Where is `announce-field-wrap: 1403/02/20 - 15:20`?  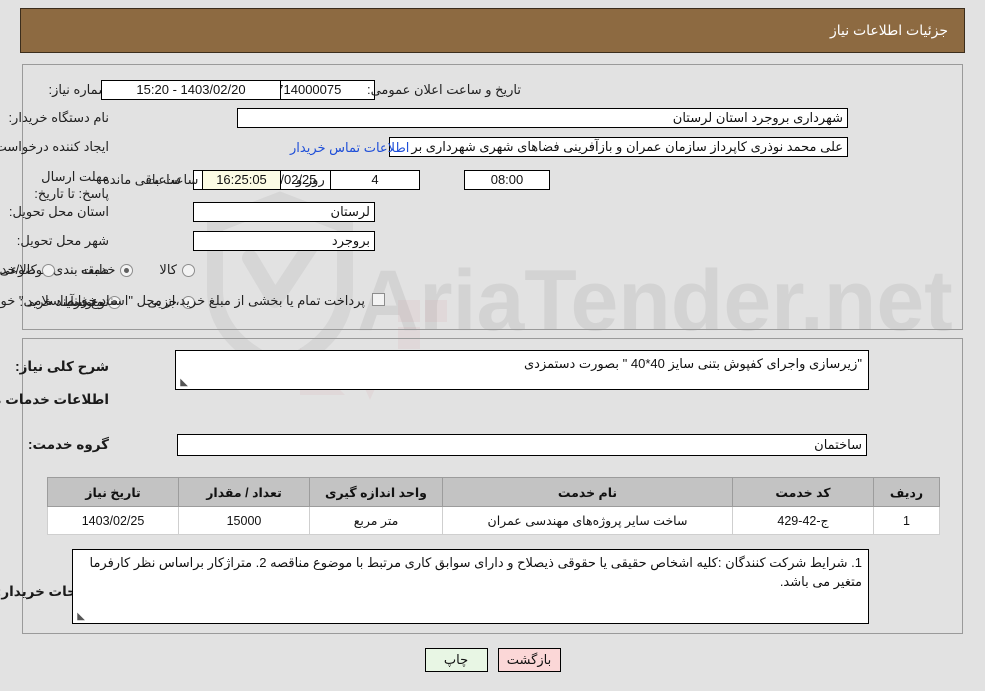 announce-field-wrap: 1403/02/20 - 15:20 is located at coordinates (191, 90).